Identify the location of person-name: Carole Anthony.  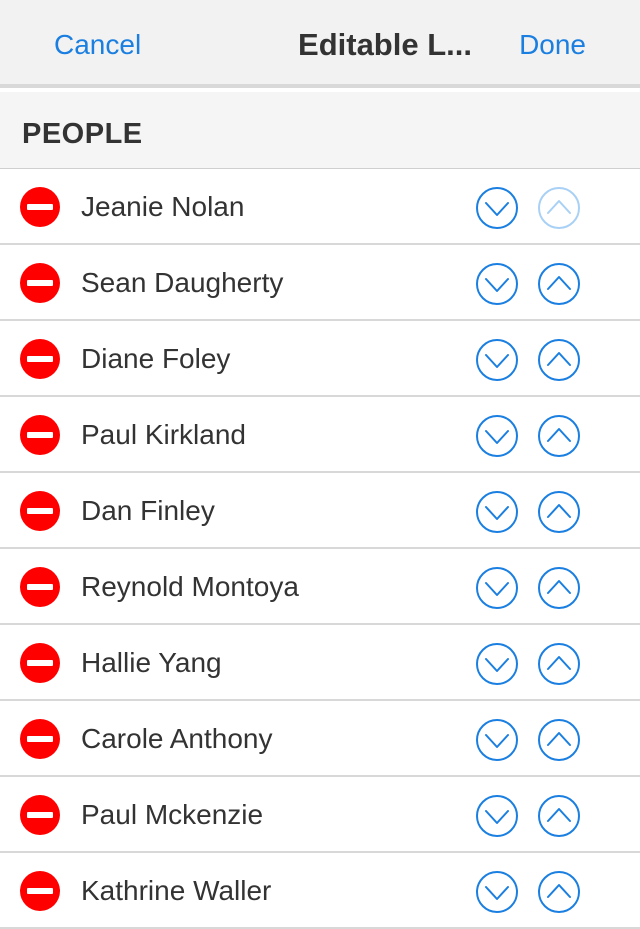
(177, 738).